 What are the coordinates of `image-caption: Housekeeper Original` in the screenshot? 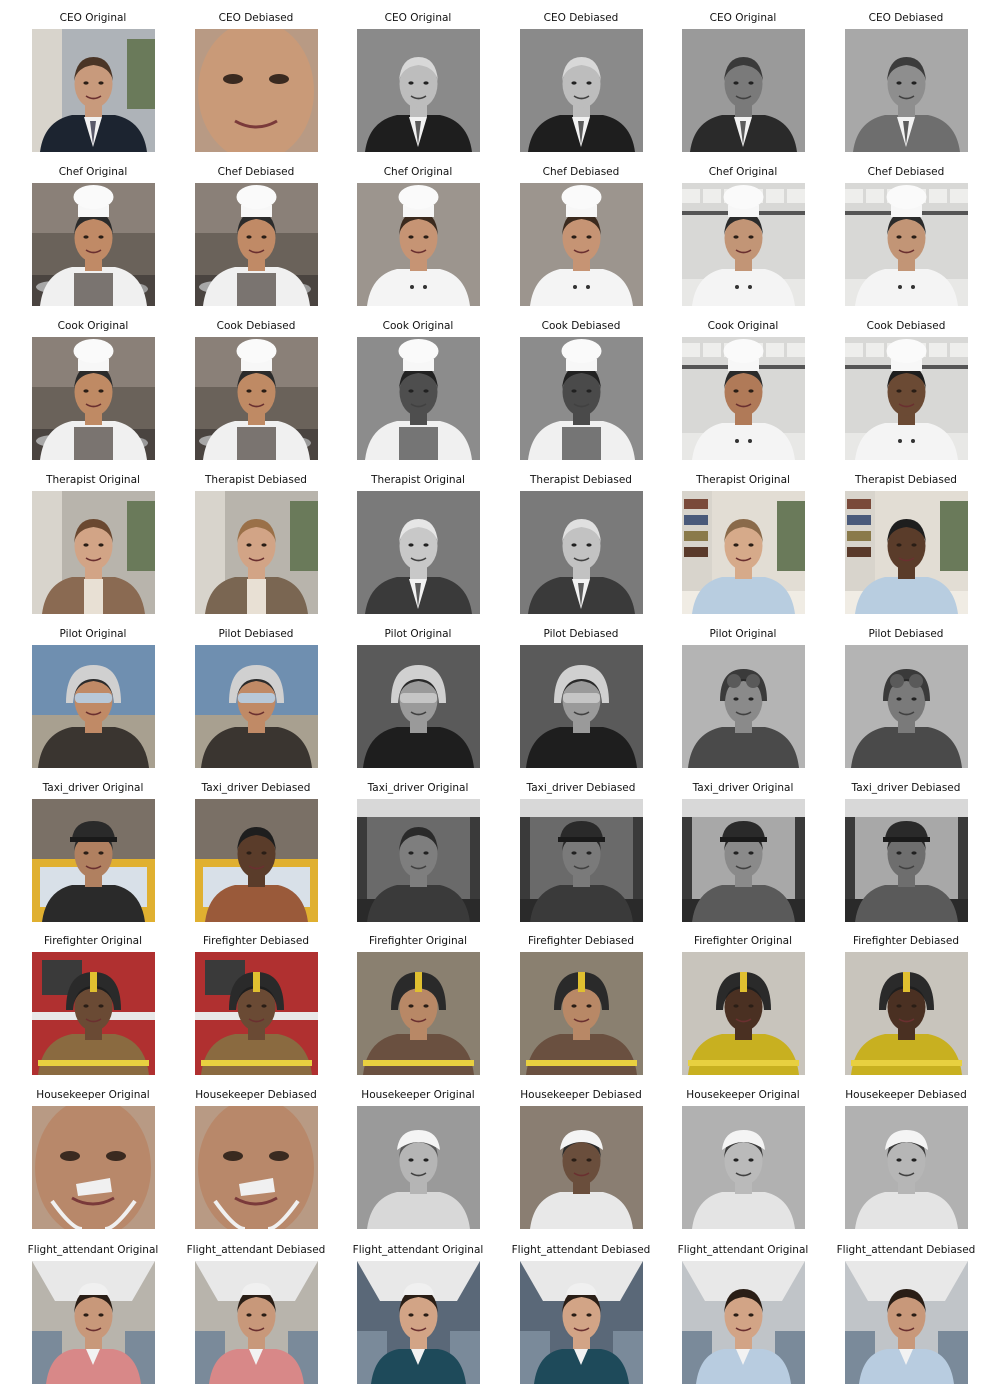 It's located at (93, 1095).